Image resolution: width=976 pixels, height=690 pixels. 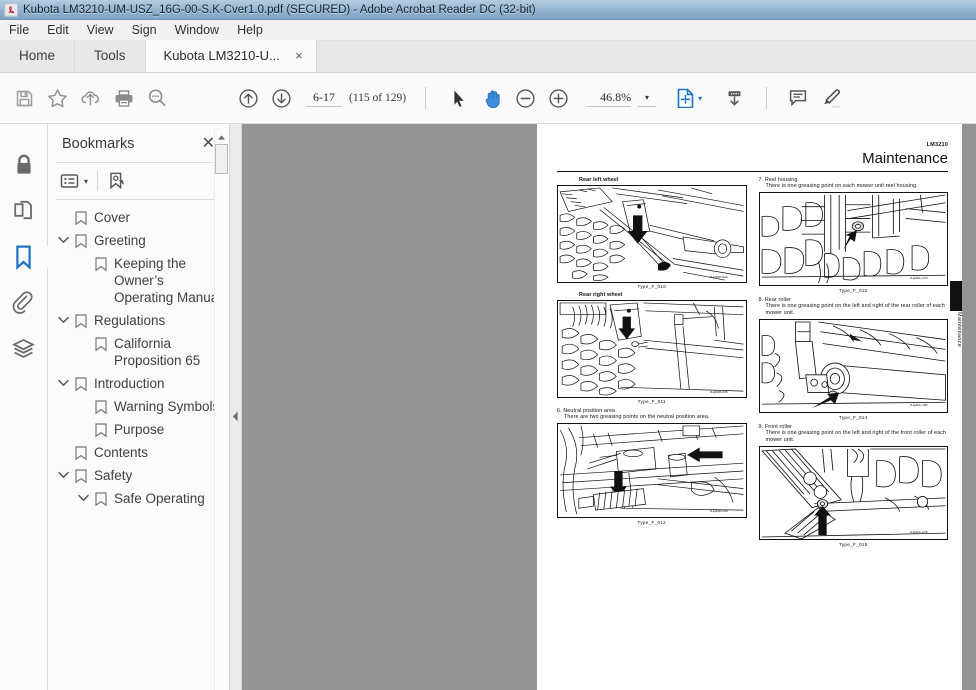 What do you see at coordinates (231, 56) in the screenshot?
I see `tab-document: Kubota LM3210-U... ×` at bounding box center [231, 56].